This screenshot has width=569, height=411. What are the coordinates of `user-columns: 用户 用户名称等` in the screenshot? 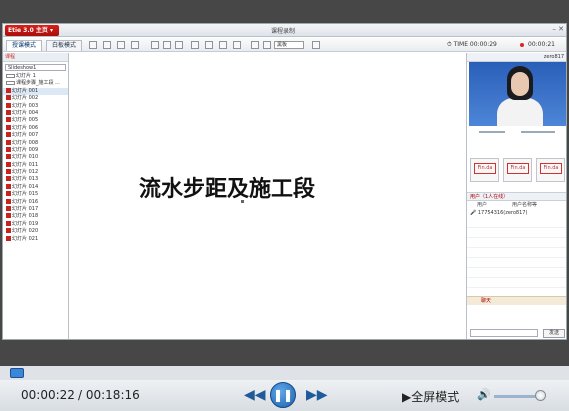 It's located at (516, 205).